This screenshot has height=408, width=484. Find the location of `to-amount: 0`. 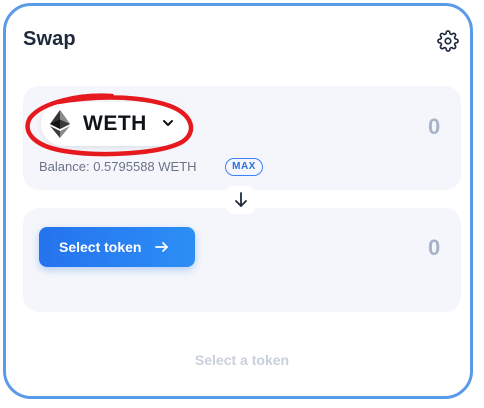

to-amount: 0 is located at coordinates (434, 248).